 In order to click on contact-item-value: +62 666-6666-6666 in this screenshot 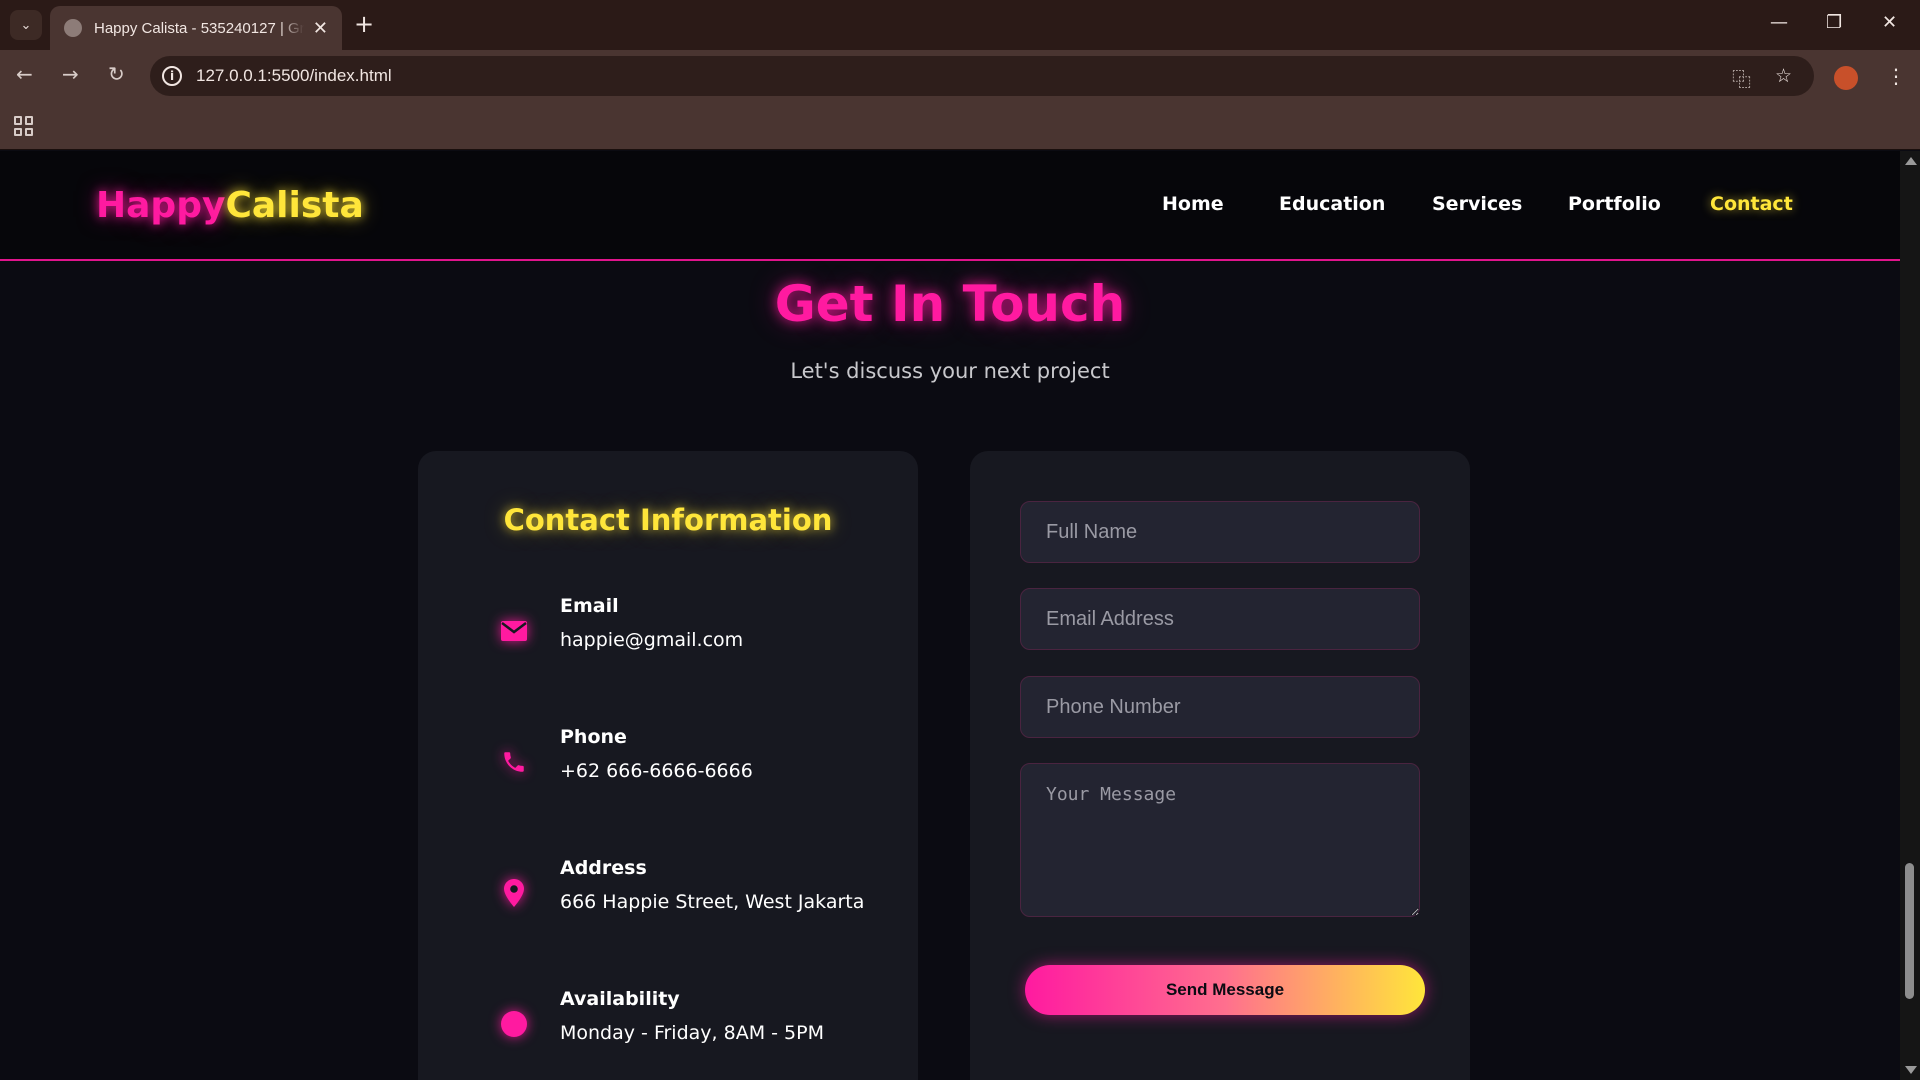, I will do `click(656, 771)`.